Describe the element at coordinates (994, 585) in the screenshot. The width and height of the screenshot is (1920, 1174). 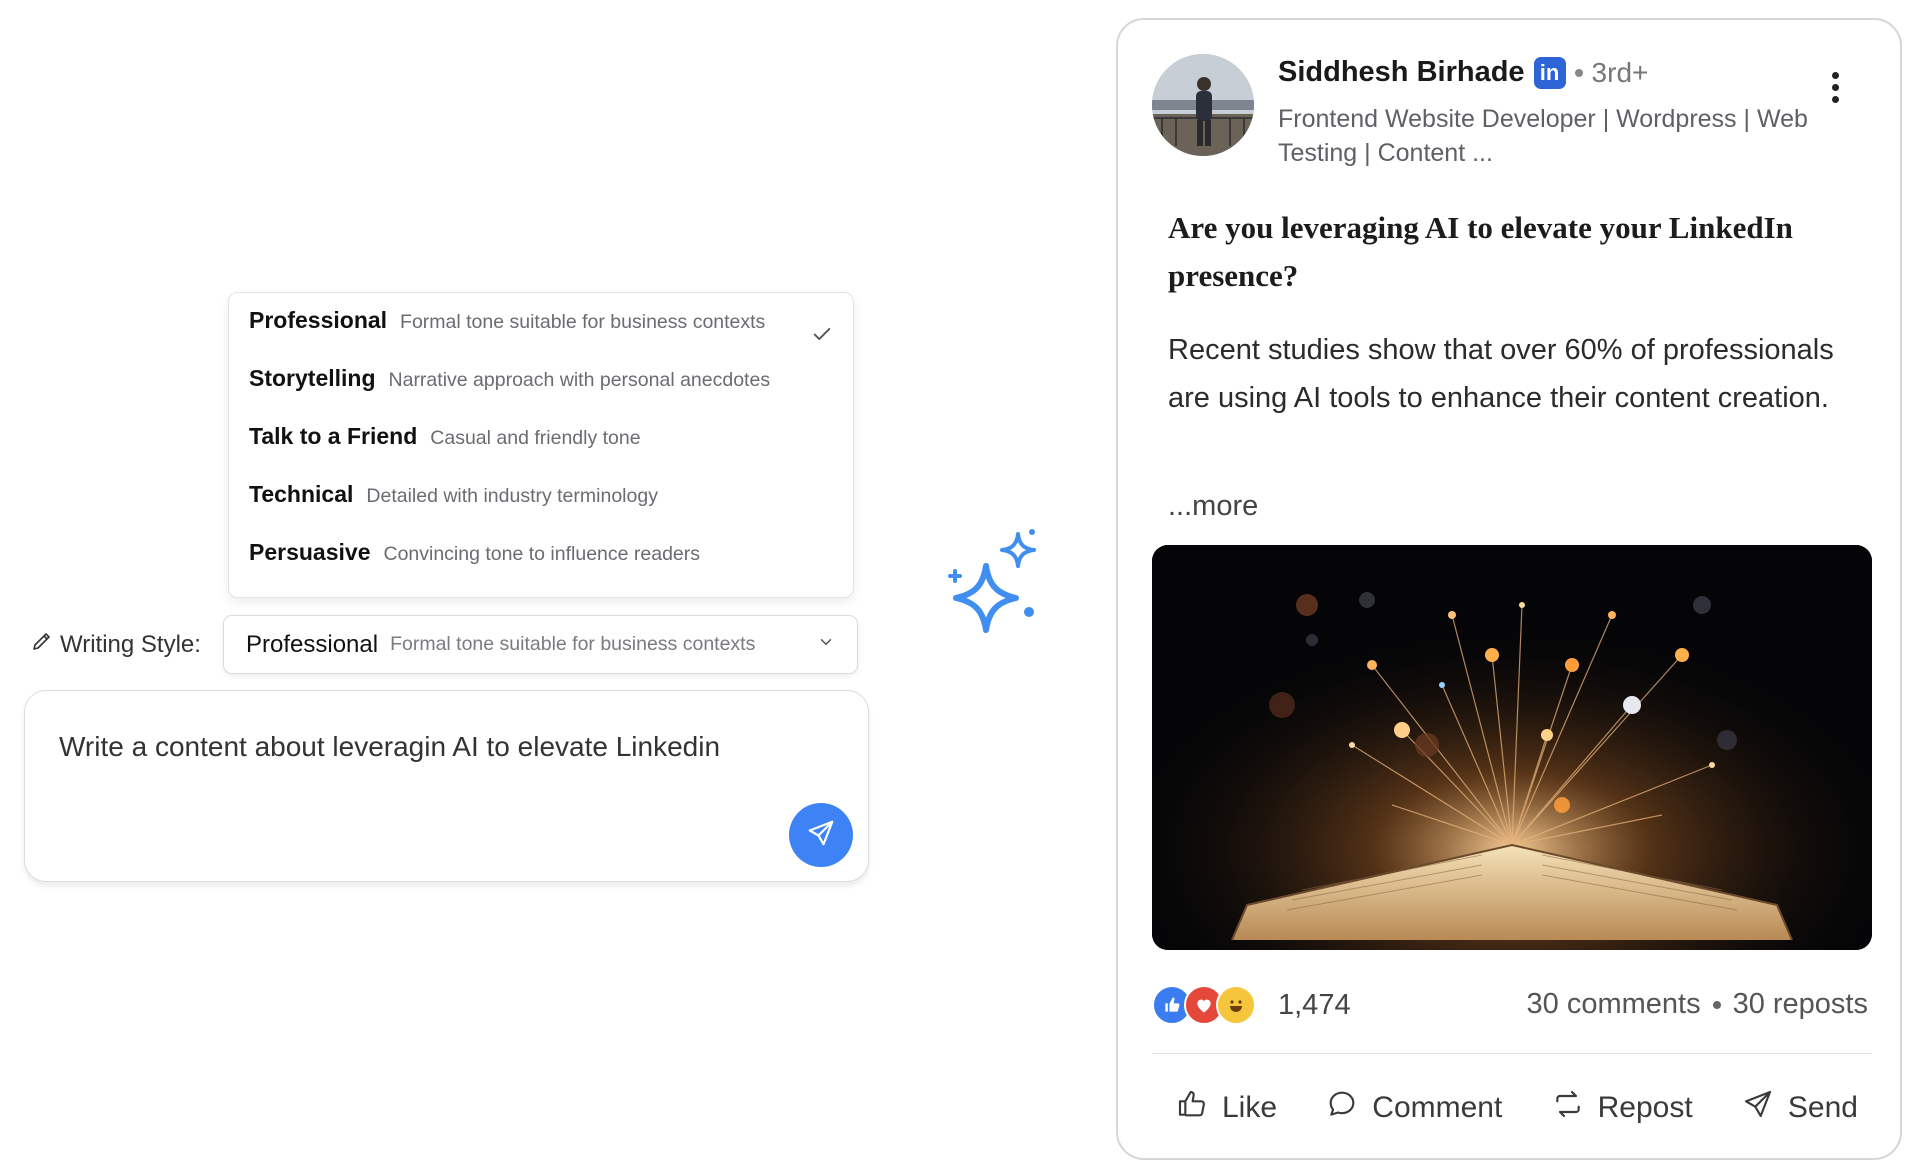
I see `ai-sparkle-icon` at that location.